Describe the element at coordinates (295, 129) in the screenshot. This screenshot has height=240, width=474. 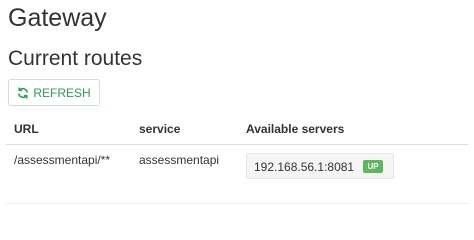
I see `column-header-available-servers: Available servers` at that location.